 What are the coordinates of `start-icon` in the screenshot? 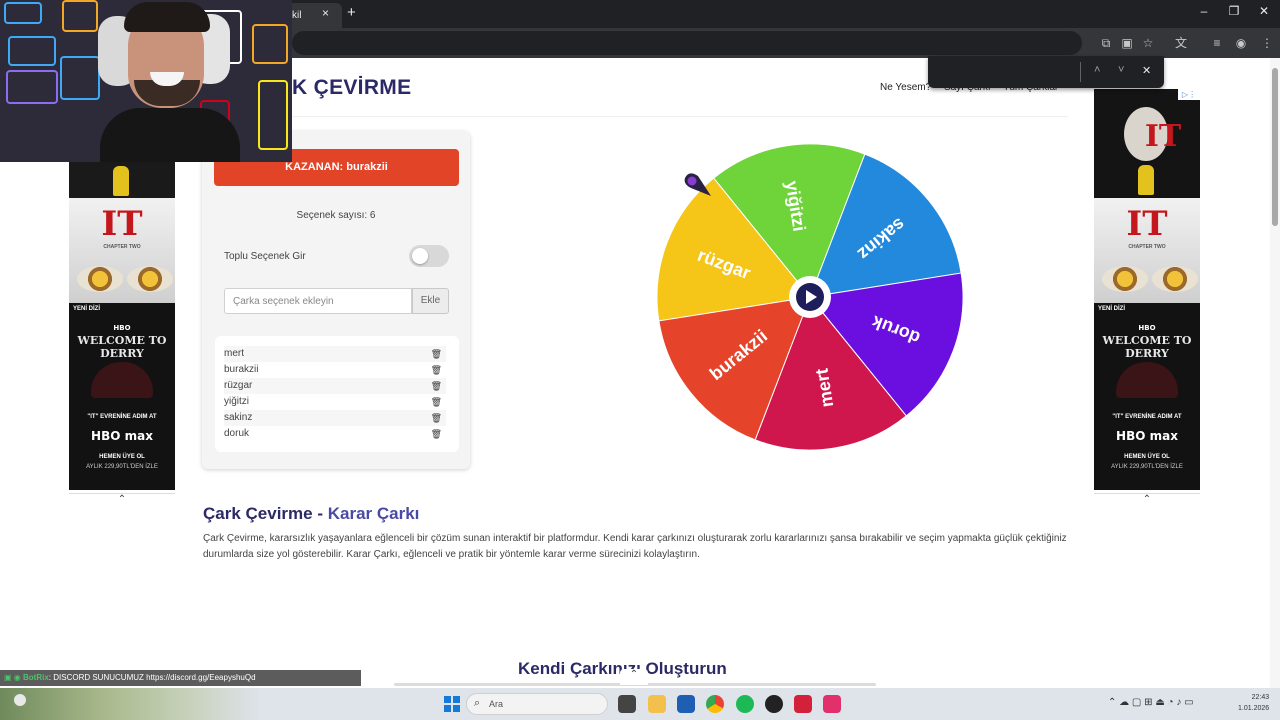 It's located at (452, 704).